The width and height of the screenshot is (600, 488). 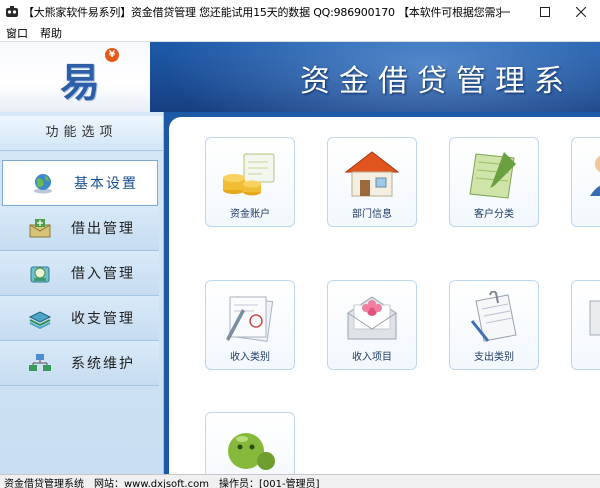 What do you see at coordinates (581, 12) in the screenshot?
I see `close-button` at bounding box center [581, 12].